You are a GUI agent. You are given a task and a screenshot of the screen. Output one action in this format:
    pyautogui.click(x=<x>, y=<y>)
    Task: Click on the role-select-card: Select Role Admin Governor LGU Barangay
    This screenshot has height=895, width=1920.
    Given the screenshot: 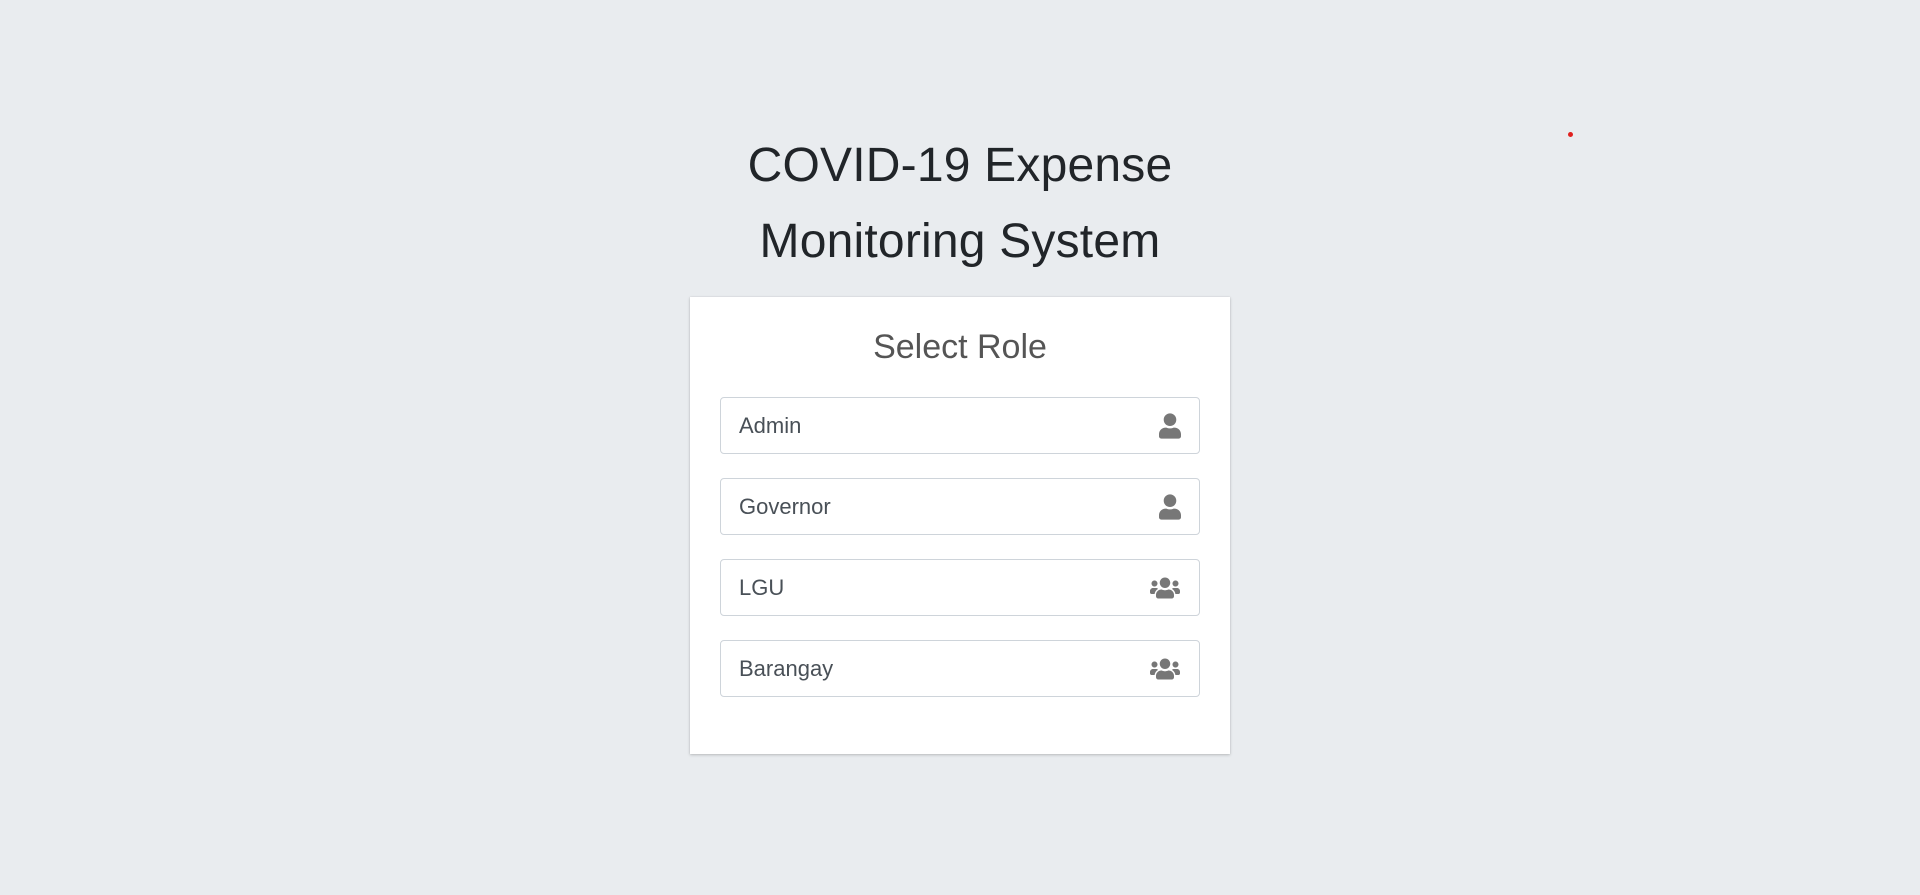 What is the action you would take?
    pyautogui.click(x=960, y=525)
    